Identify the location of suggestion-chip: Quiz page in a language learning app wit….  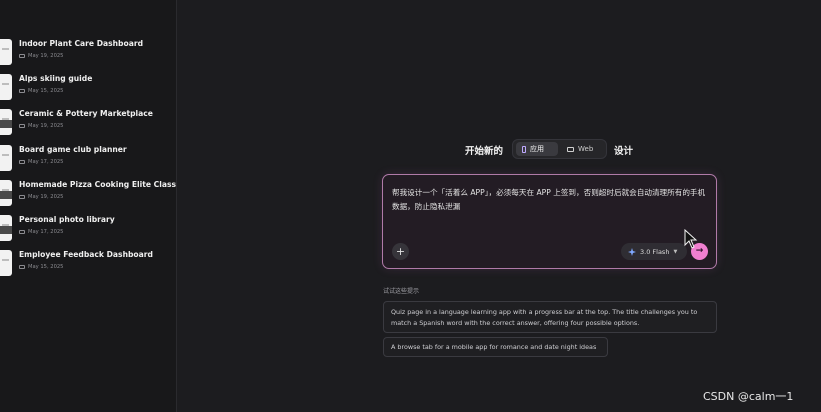
(550, 317).